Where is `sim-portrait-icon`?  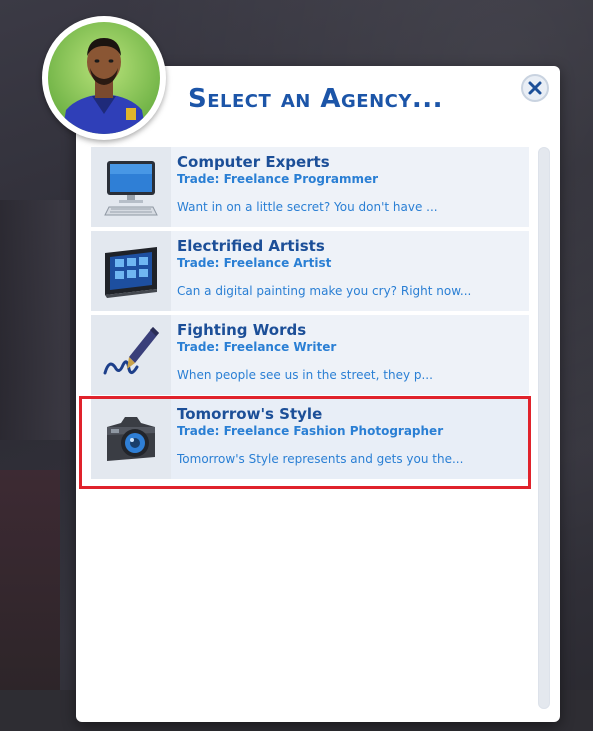
sim-portrait-icon is located at coordinates (104, 78).